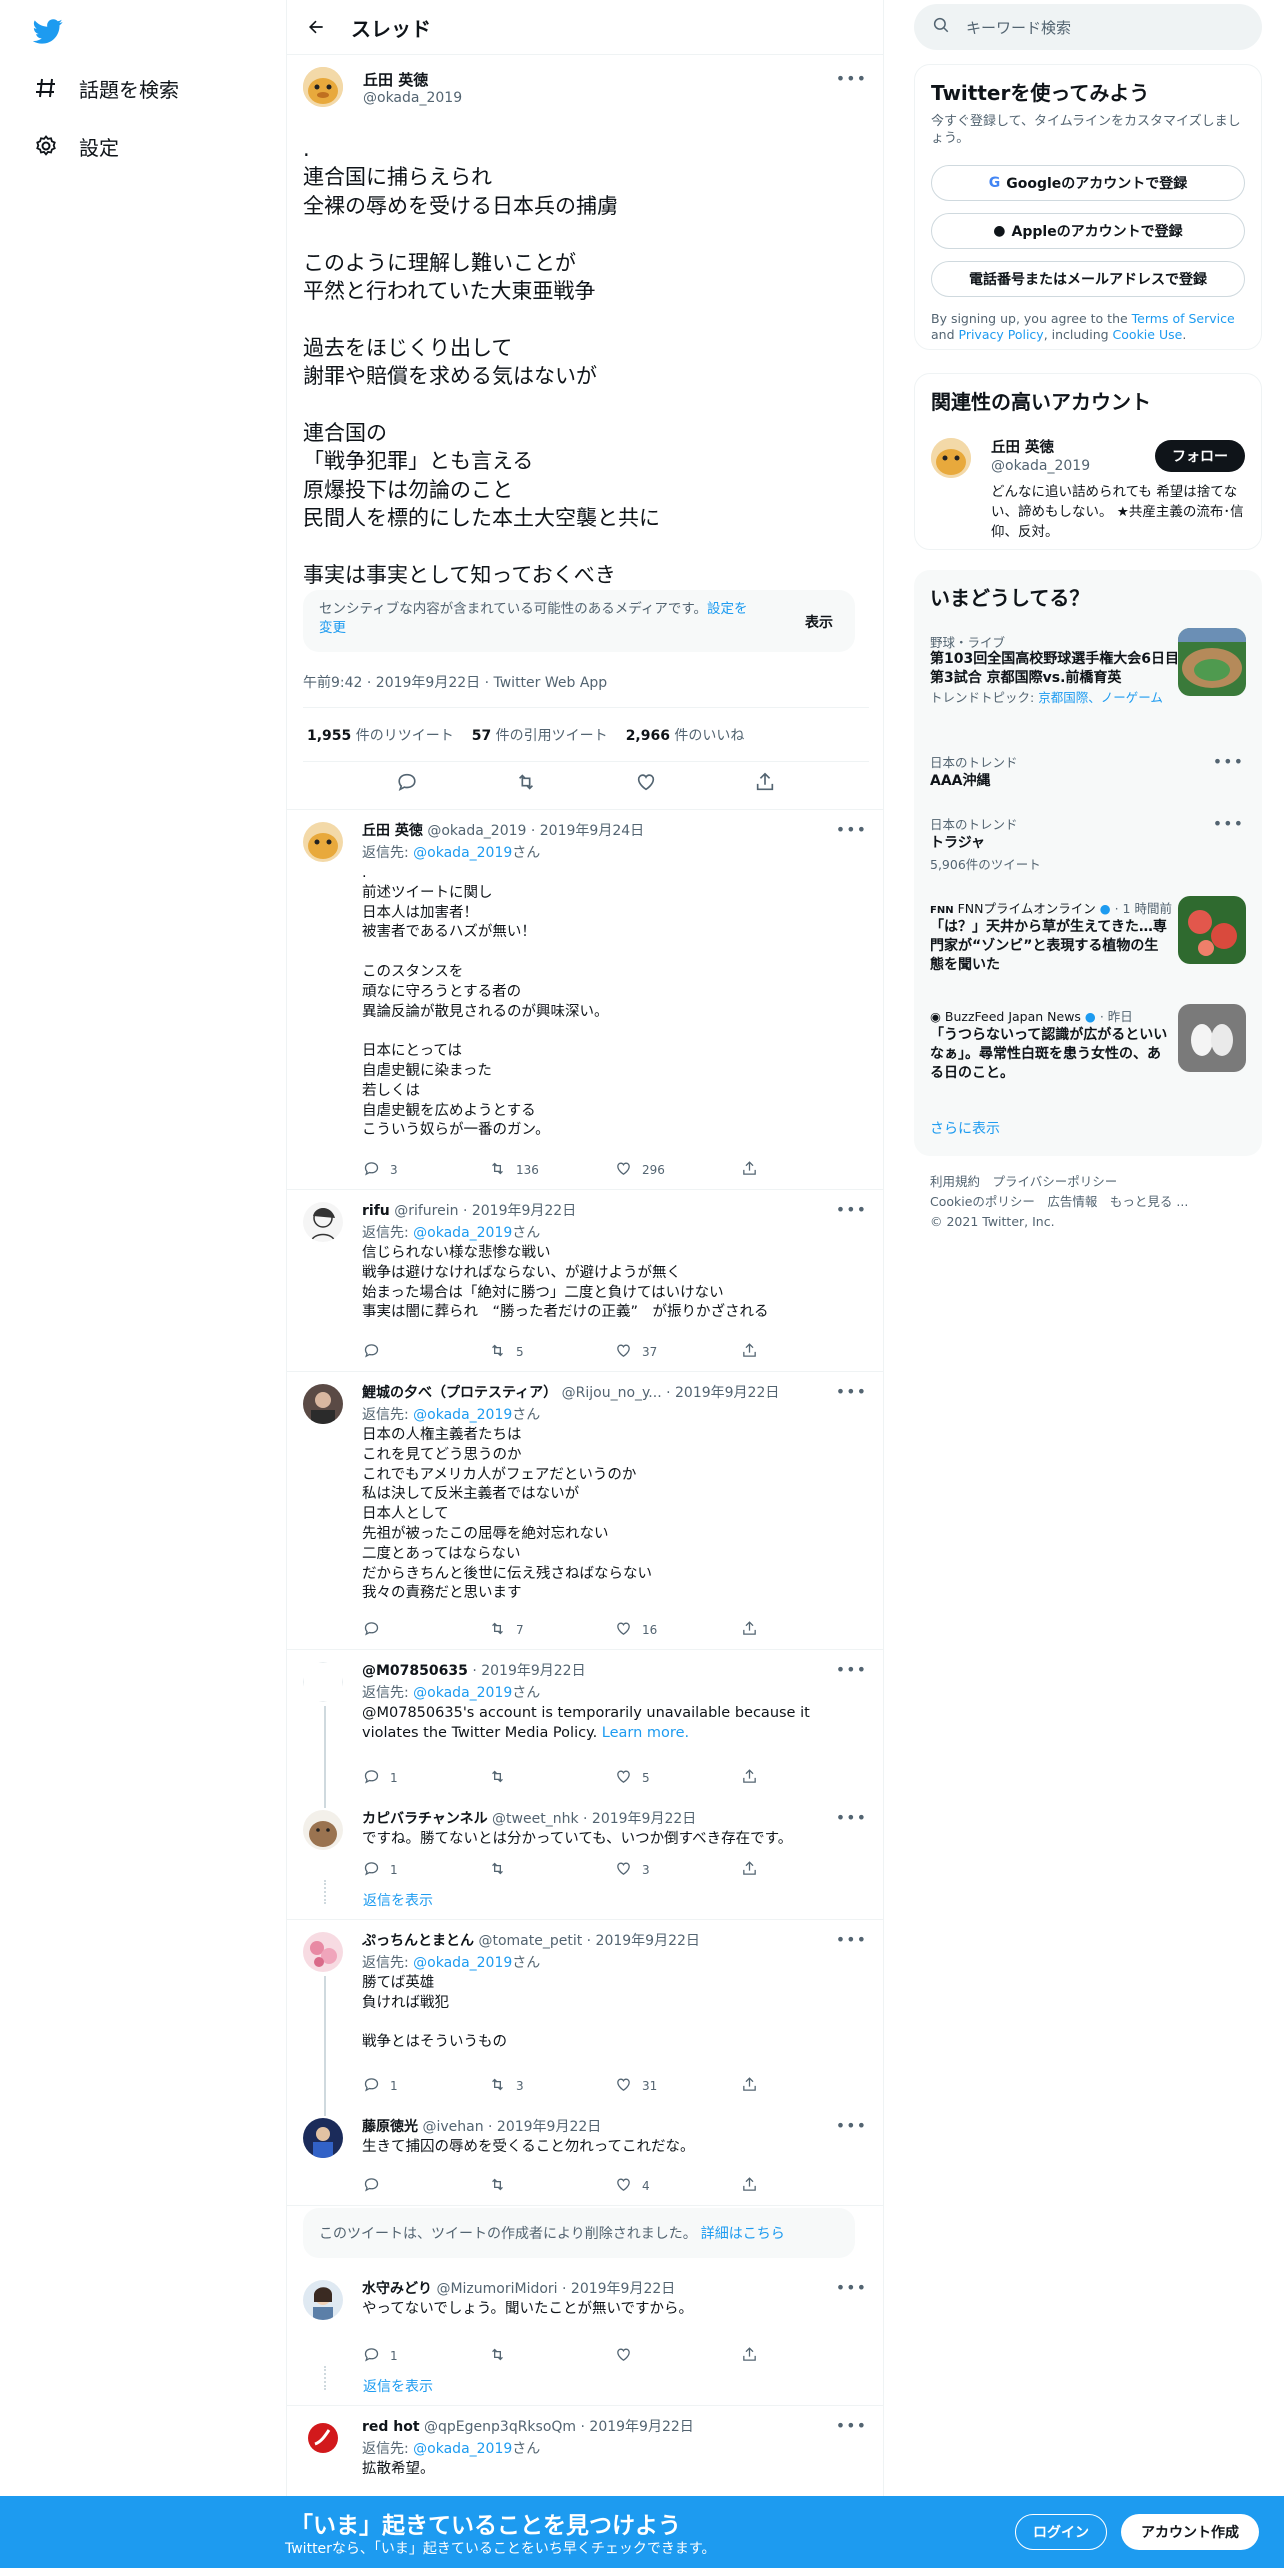 Image resolution: width=1284 pixels, height=2568 pixels. Describe the element at coordinates (485, 1211) in the screenshot. I see `reply-author-handle: @rifurein · 2019年9月22日` at that location.